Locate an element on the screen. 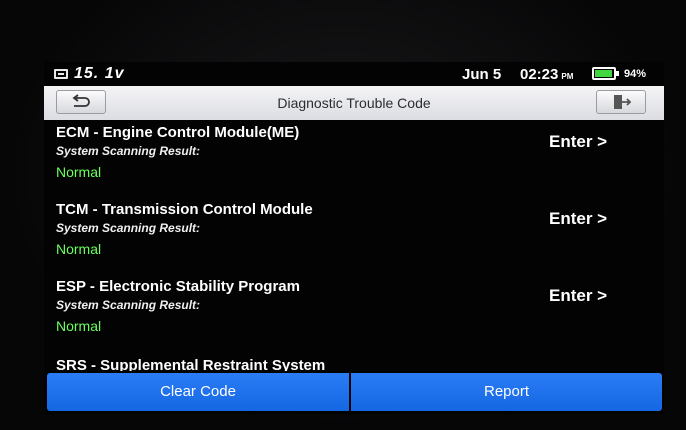 The image size is (686, 430). list-item-srs: SRS - Supplemental Restraint System is located at coordinates (354, 361).